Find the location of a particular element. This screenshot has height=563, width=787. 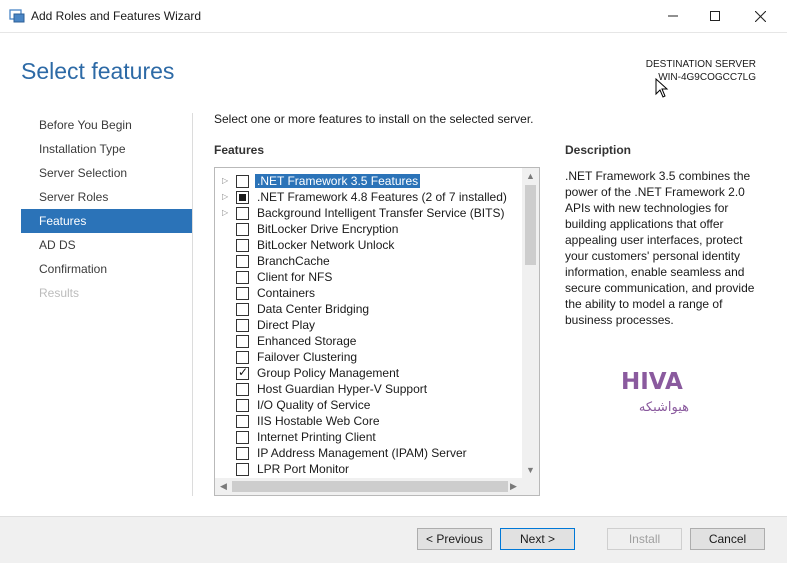

feature-label: Group Policy Management is located at coordinates (328, 373).